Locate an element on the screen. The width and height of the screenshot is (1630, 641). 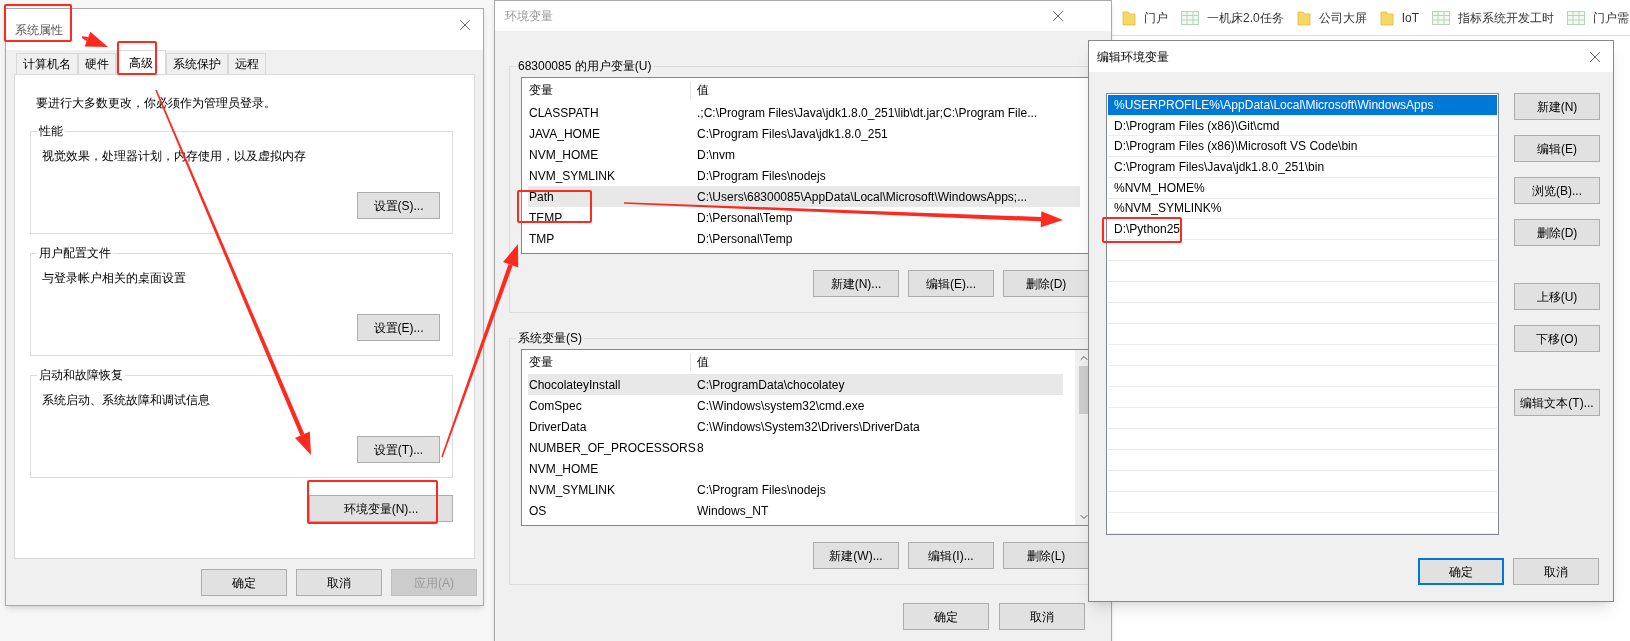
dialog-button: 删除(L) is located at coordinates (1046, 555).